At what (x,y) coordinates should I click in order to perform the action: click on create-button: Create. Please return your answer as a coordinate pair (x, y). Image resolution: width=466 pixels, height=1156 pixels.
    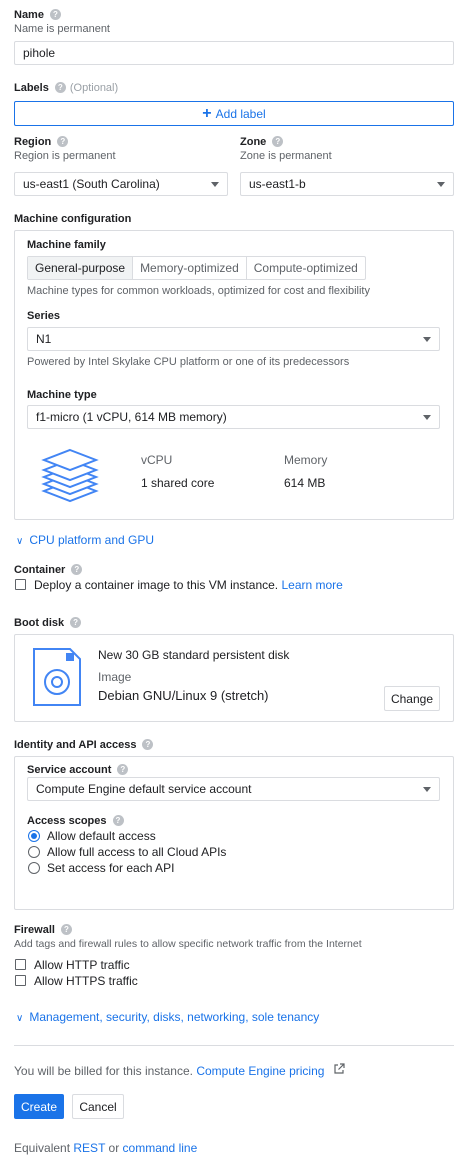
    Looking at the image, I should click on (39, 1106).